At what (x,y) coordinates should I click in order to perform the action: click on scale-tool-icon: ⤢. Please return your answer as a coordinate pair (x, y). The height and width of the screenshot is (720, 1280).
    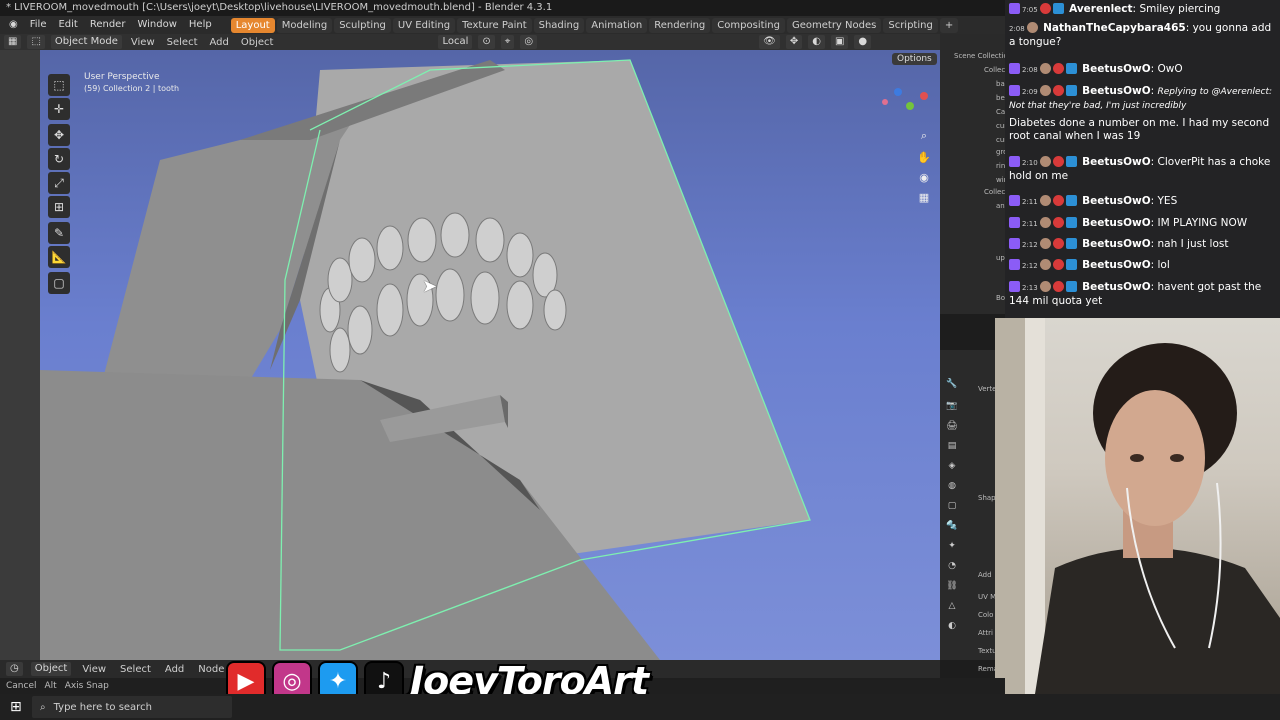
    Looking at the image, I should click on (59, 183).